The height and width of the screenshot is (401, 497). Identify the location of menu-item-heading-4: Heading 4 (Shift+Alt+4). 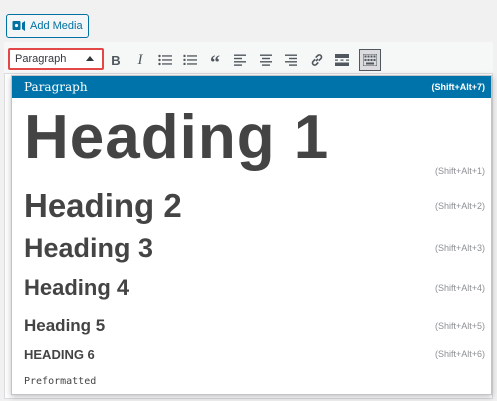
(251, 288).